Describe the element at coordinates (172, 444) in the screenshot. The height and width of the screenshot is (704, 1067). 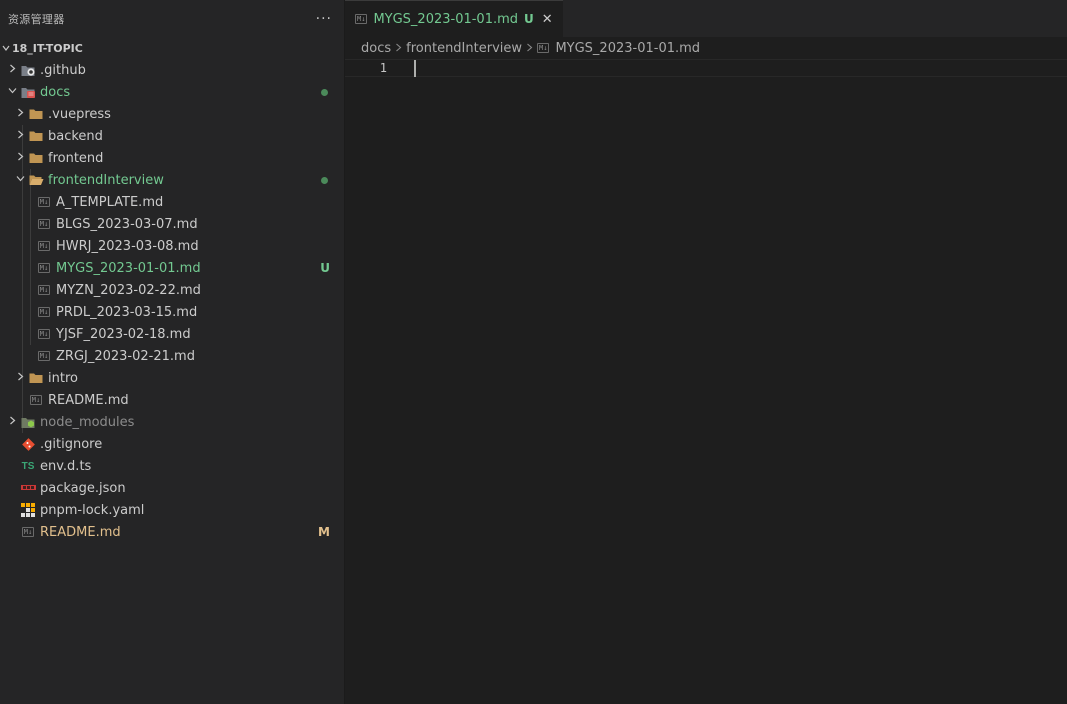
I see `file-item: .gitignore` at that location.